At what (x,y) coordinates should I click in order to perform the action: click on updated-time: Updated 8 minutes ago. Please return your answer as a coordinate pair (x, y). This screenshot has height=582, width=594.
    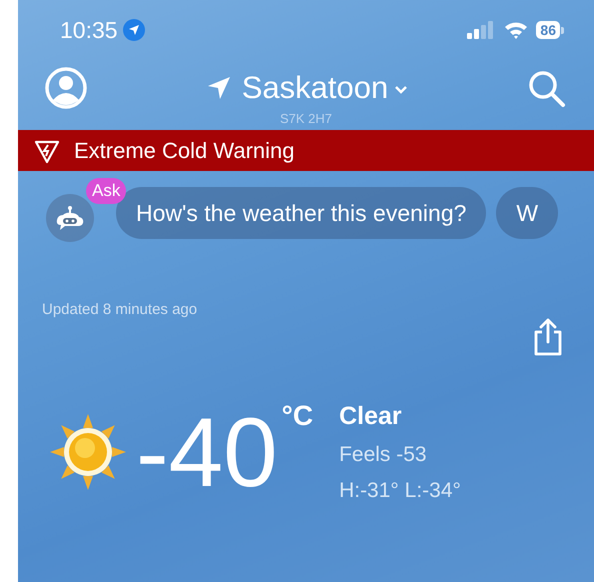
    Looking at the image, I should click on (119, 309).